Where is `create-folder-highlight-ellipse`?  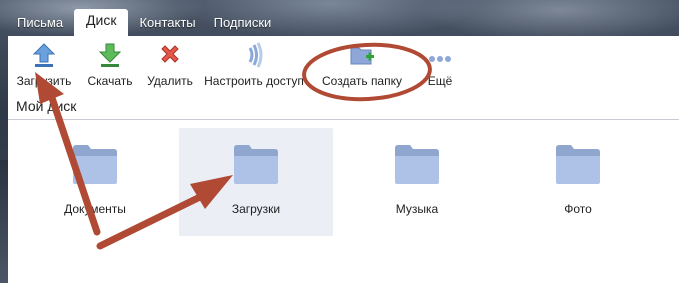 create-folder-highlight-ellipse is located at coordinates (367, 72).